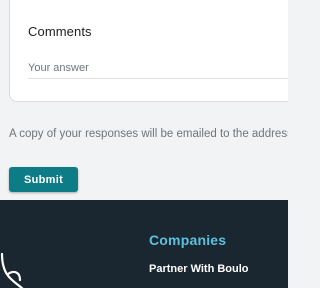  What do you see at coordinates (43, 179) in the screenshot?
I see `submit-button: Submit` at bounding box center [43, 179].